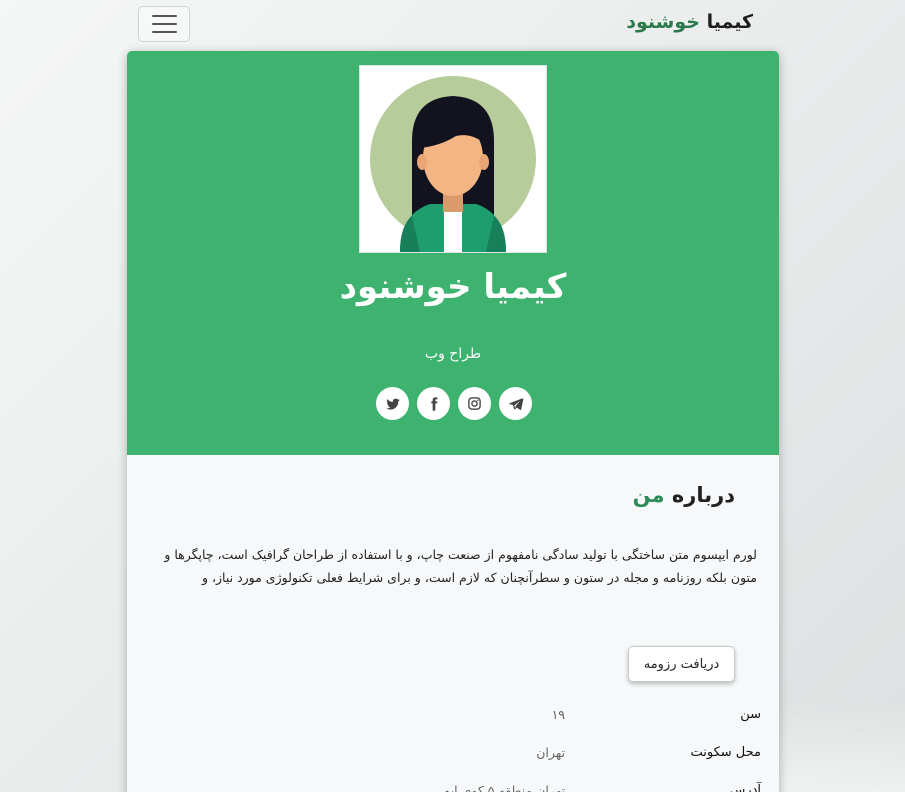 The height and width of the screenshot is (792, 905). What do you see at coordinates (164, 16) in the screenshot?
I see `hamburger-menu-icon` at bounding box center [164, 16].